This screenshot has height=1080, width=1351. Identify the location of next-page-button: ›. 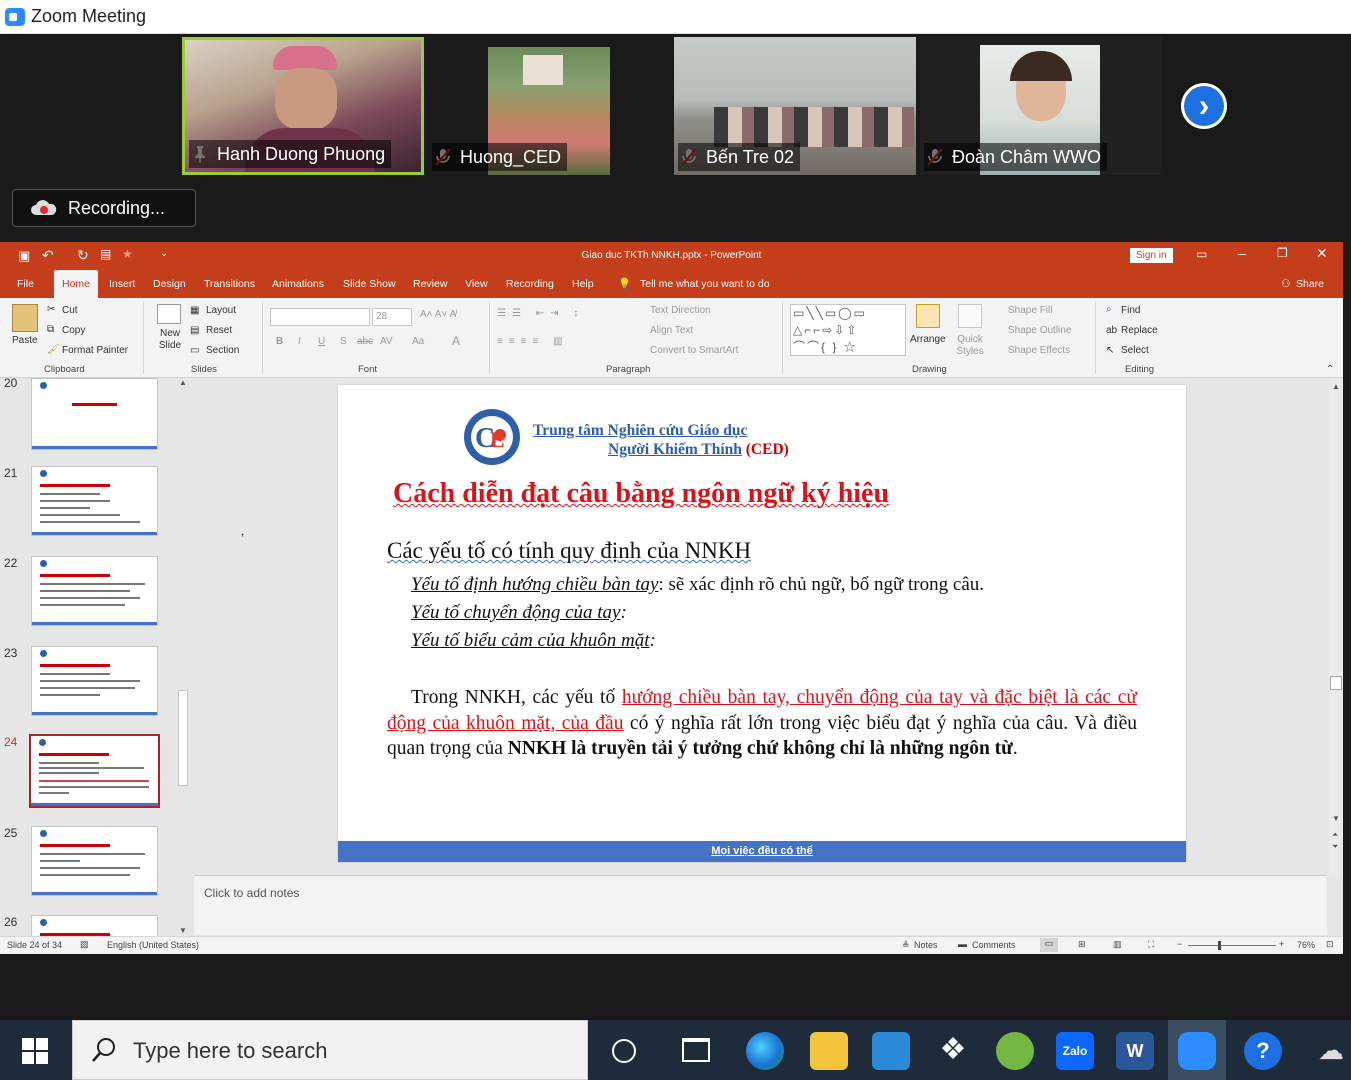
(1204, 106).